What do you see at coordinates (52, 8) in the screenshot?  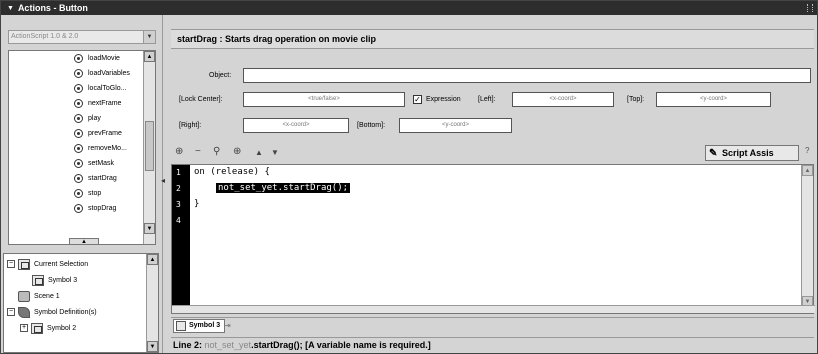 I see `panel-title: Actions - Button` at bounding box center [52, 8].